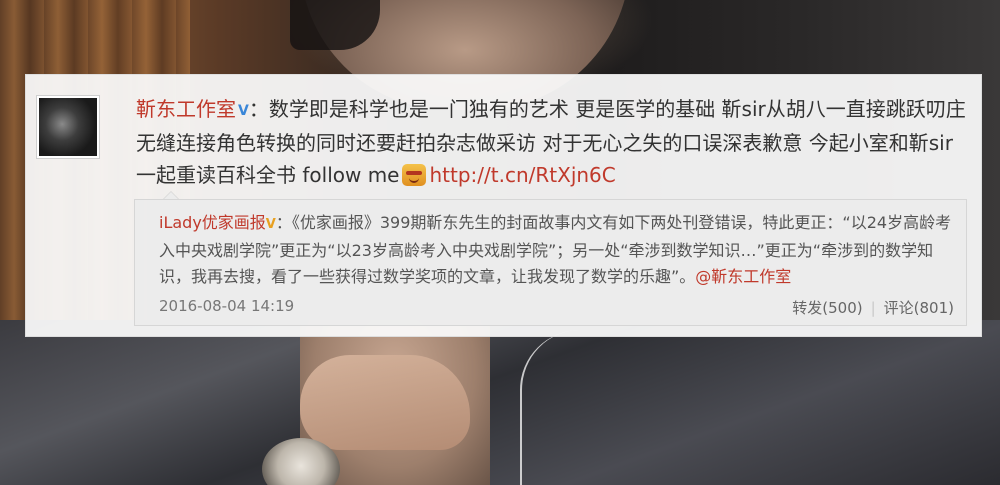 The height and width of the screenshot is (485, 1000). What do you see at coordinates (413, 175) in the screenshot?
I see `emoji-face-icon` at bounding box center [413, 175].